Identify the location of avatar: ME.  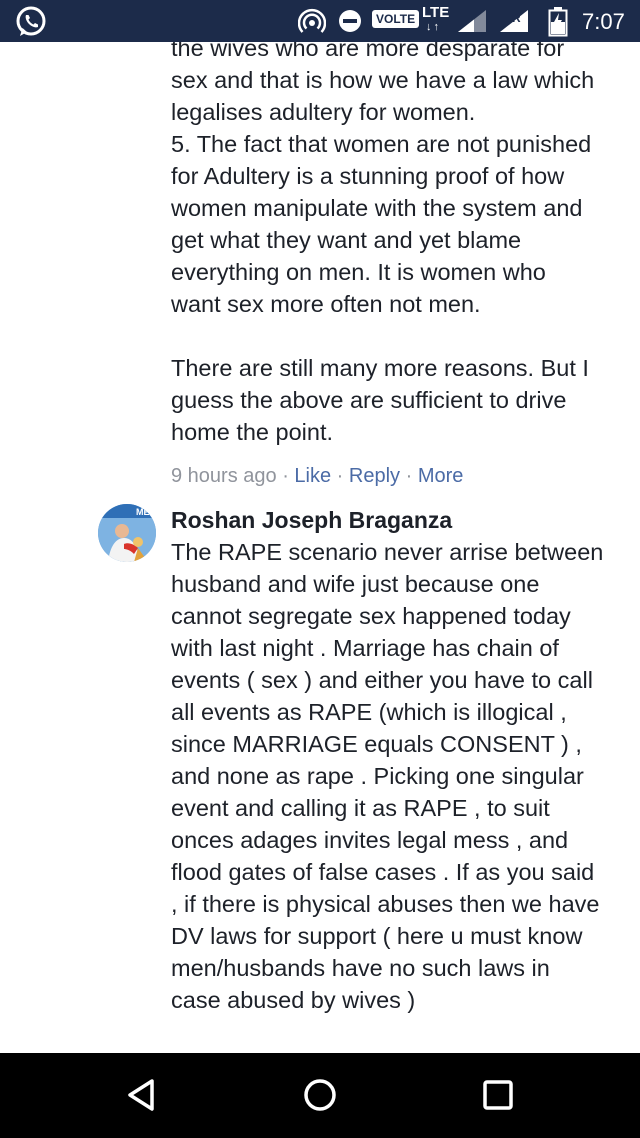
(127, 533).